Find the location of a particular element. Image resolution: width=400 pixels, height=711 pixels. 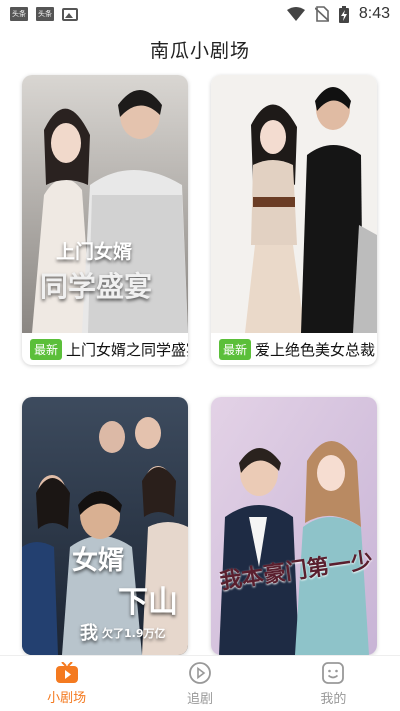

poster-title-line-2: 同学盛宴 is located at coordinates (96, 286).